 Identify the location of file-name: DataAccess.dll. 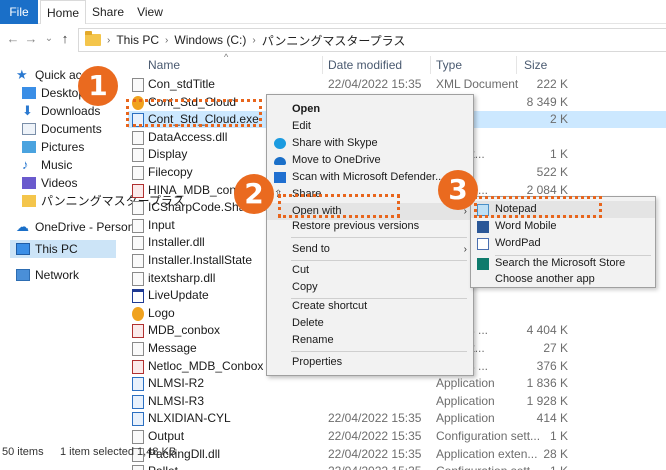
(188, 136).